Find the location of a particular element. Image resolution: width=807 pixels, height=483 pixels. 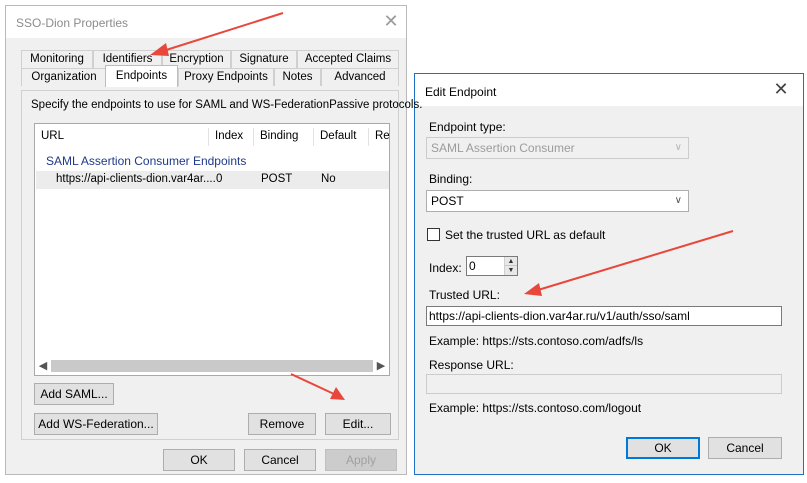

column-header-truncated: Re is located at coordinates (382, 136).